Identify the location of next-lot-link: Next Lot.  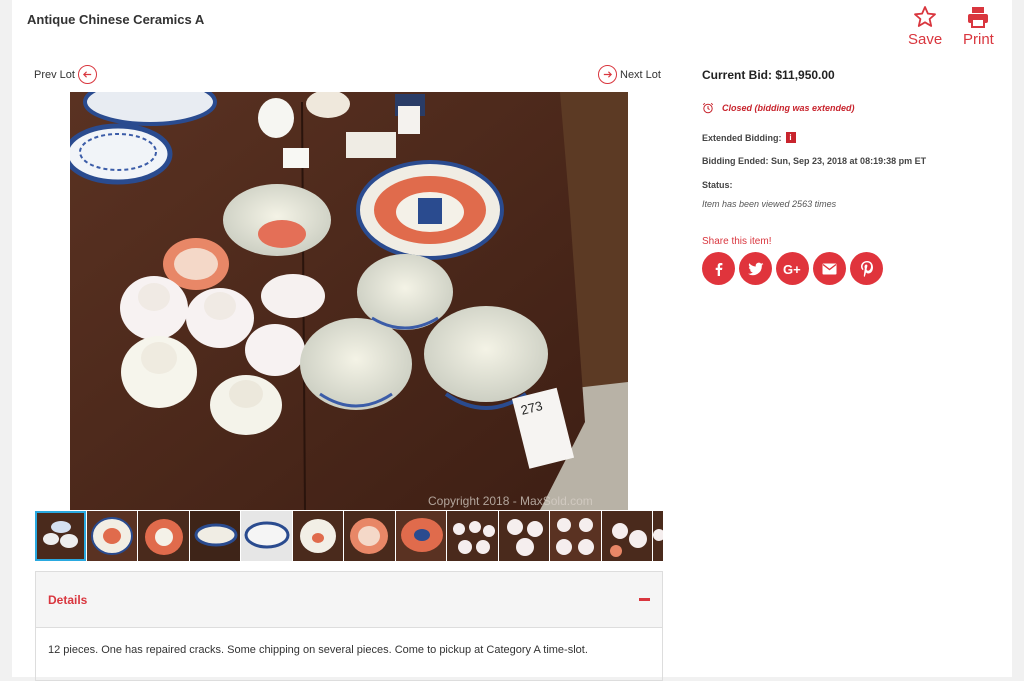
(629, 74).